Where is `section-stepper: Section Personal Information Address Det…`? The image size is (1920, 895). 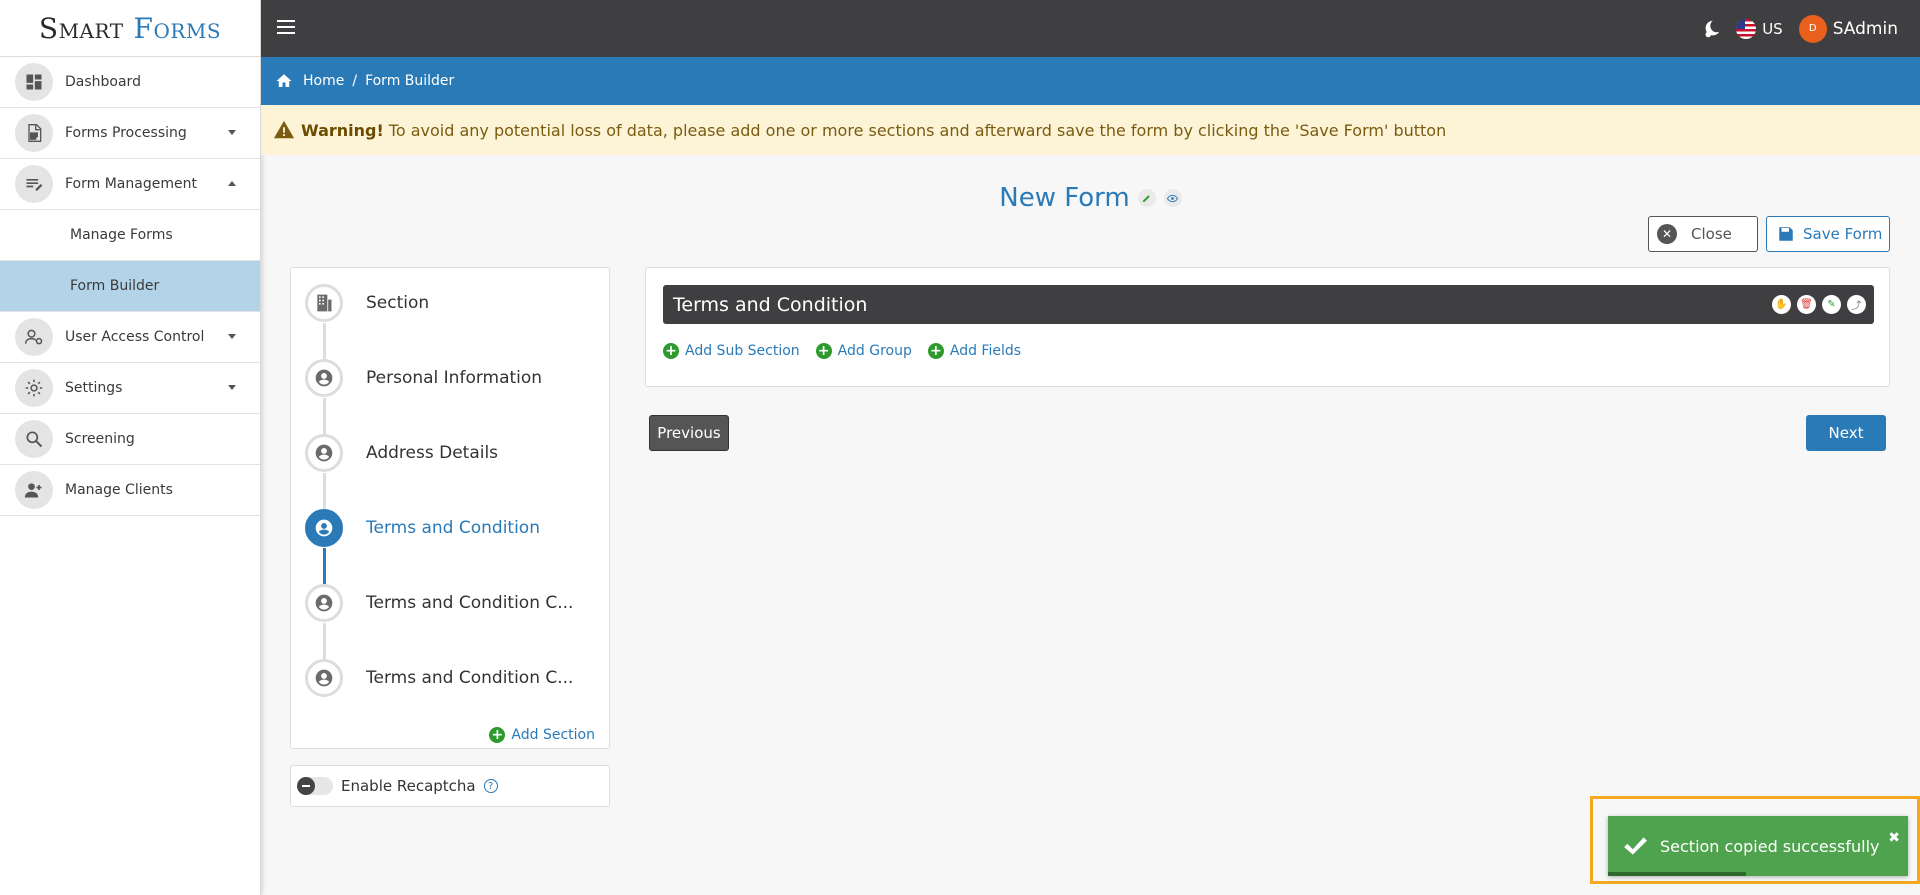 section-stepper: Section Personal Information Address Det… is located at coordinates (450, 508).